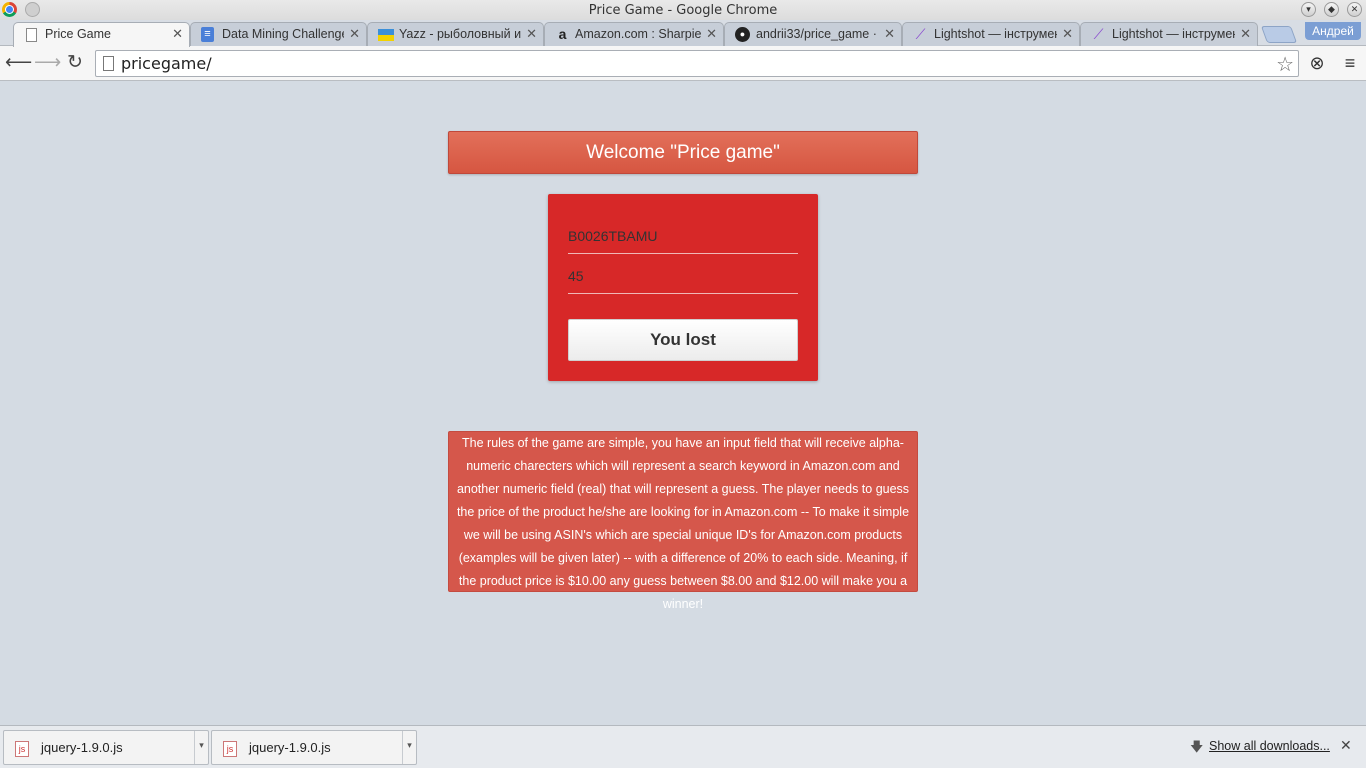 The height and width of the screenshot is (768, 1366). What do you see at coordinates (1346, 745) in the screenshot?
I see `close-icon: ✕` at bounding box center [1346, 745].